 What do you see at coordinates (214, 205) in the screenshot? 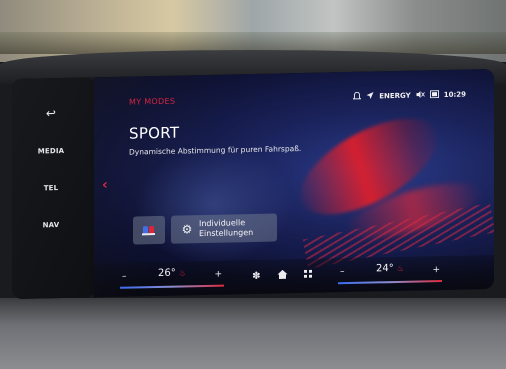
I see `background-art` at bounding box center [214, 205].